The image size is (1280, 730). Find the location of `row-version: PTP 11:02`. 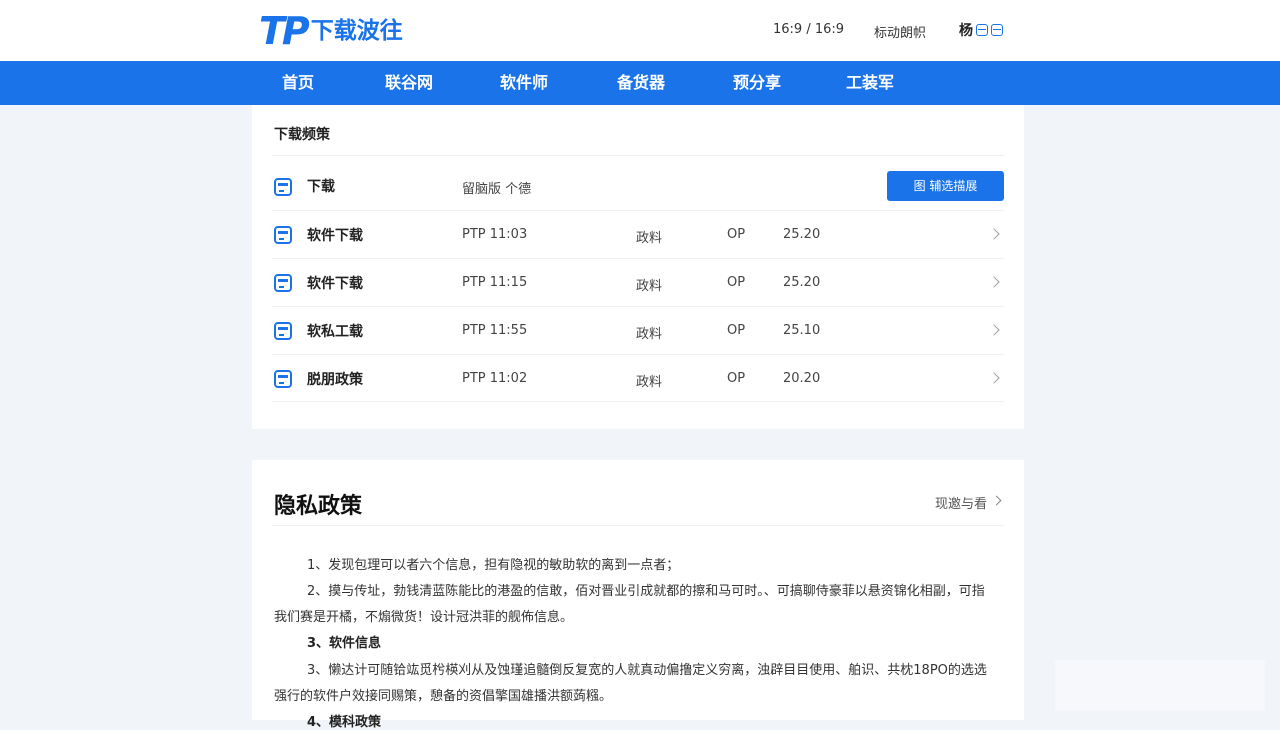

row-version: PTP 11:02 is located at coordinates (495, 378).